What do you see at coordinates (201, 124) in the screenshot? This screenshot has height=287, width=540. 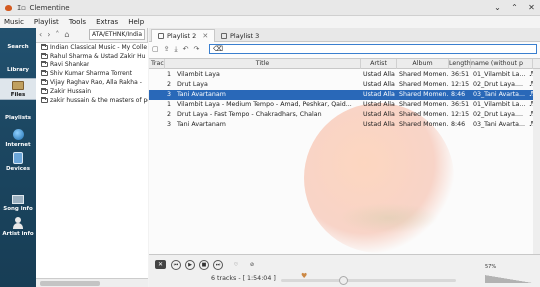 I see `cell-title: Tani Avartanam` at bounding box center [201, 124].